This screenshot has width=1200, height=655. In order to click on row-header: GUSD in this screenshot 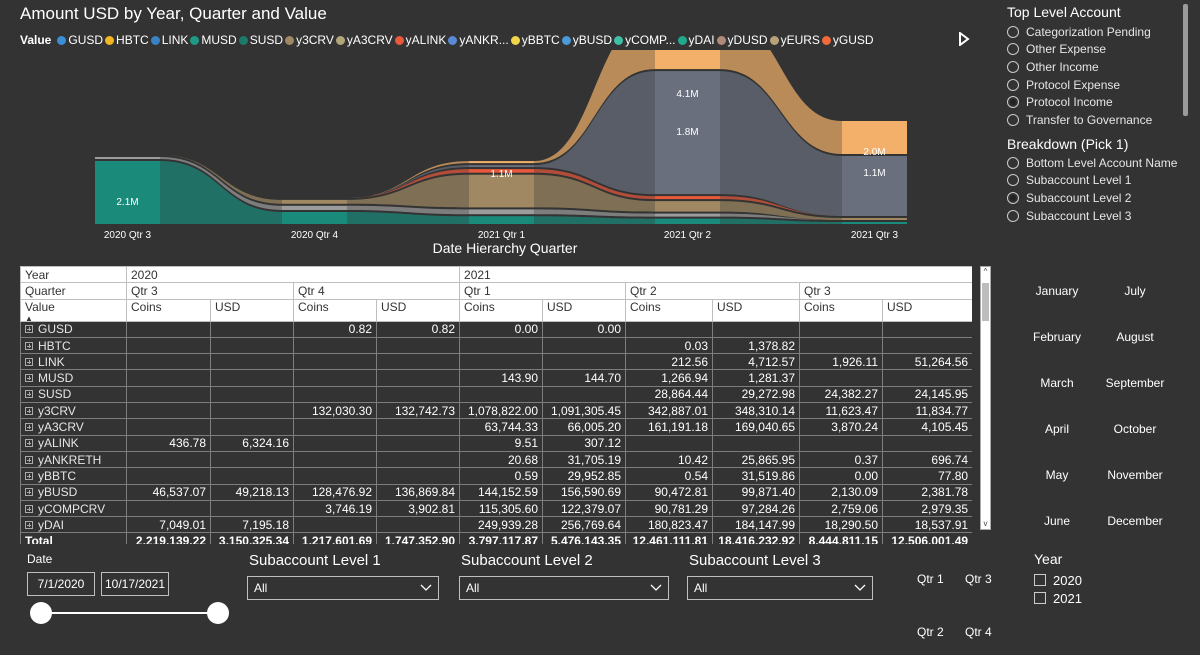, I will do `click(73, 329)`.